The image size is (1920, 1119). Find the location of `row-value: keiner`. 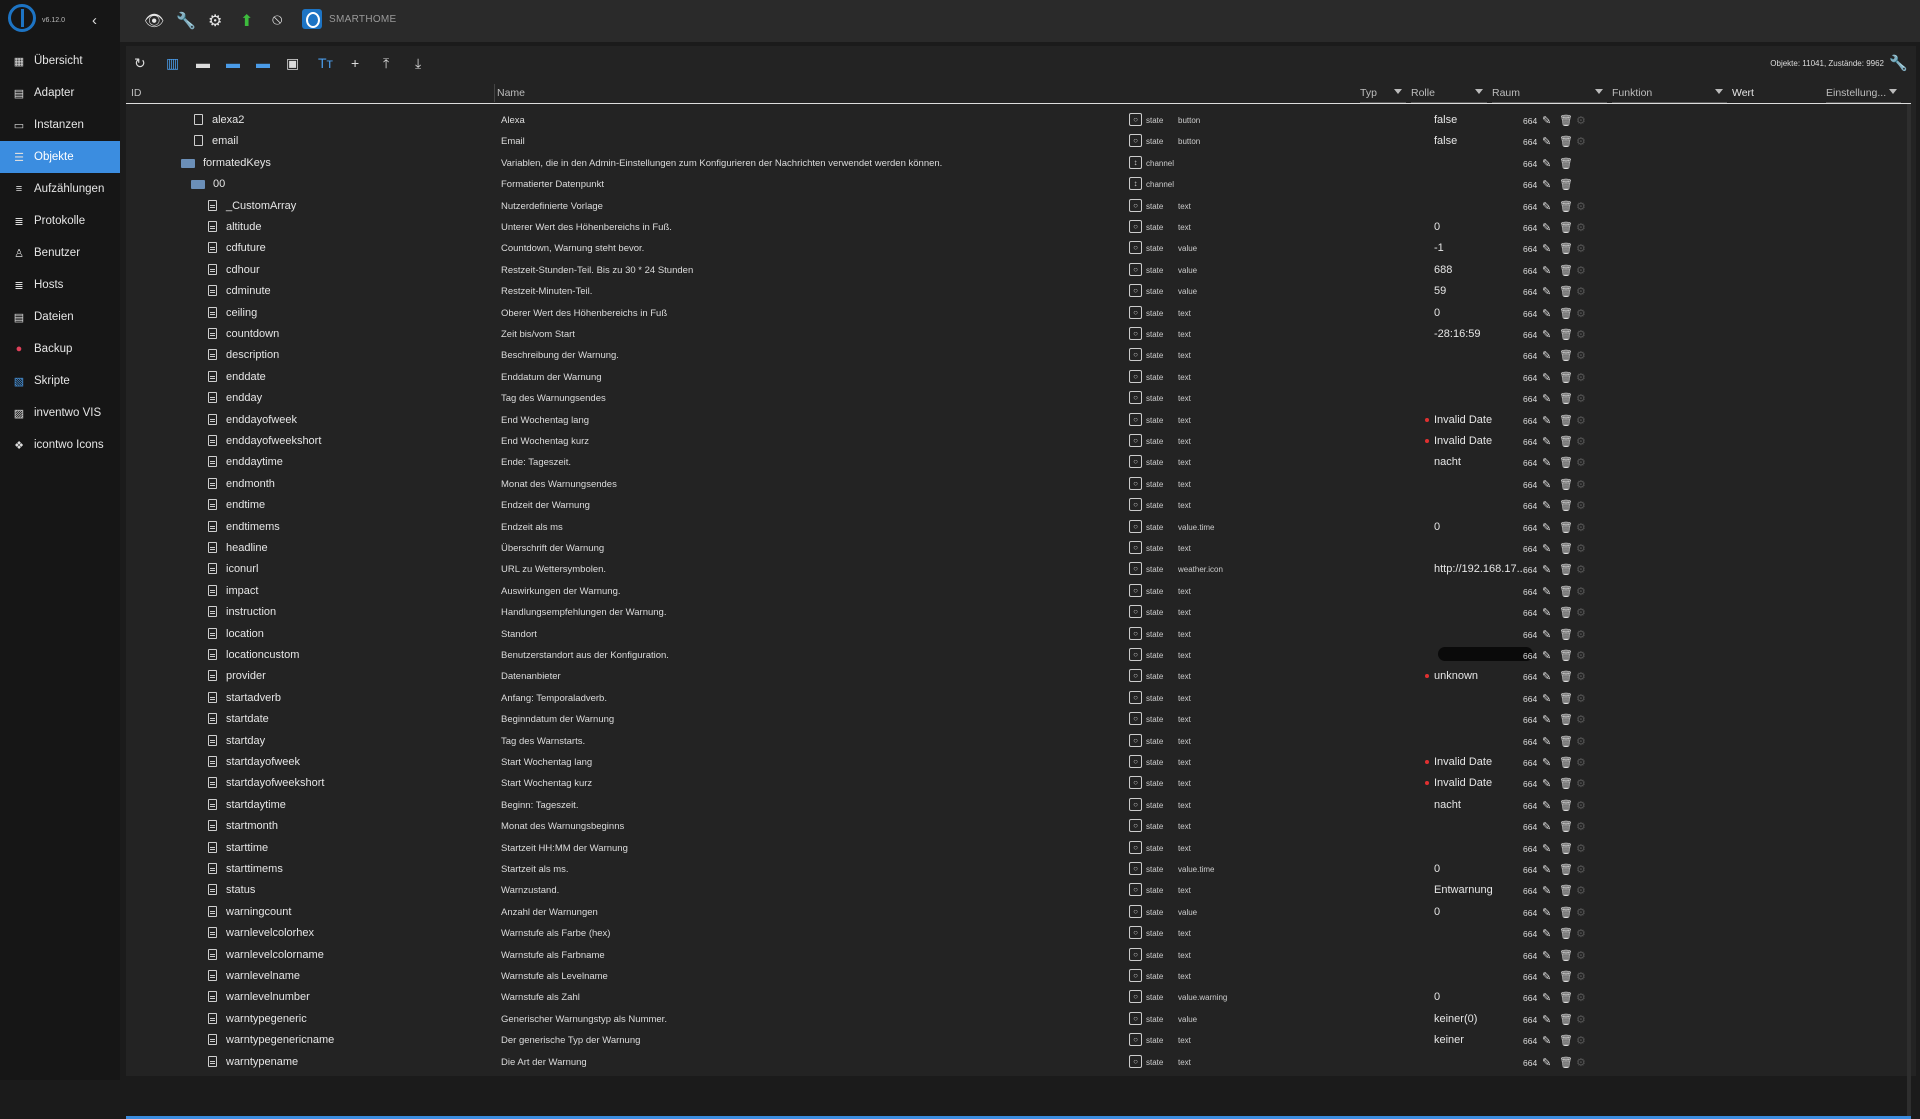

row-value: keiner is located at coordinates (1449, 1040).